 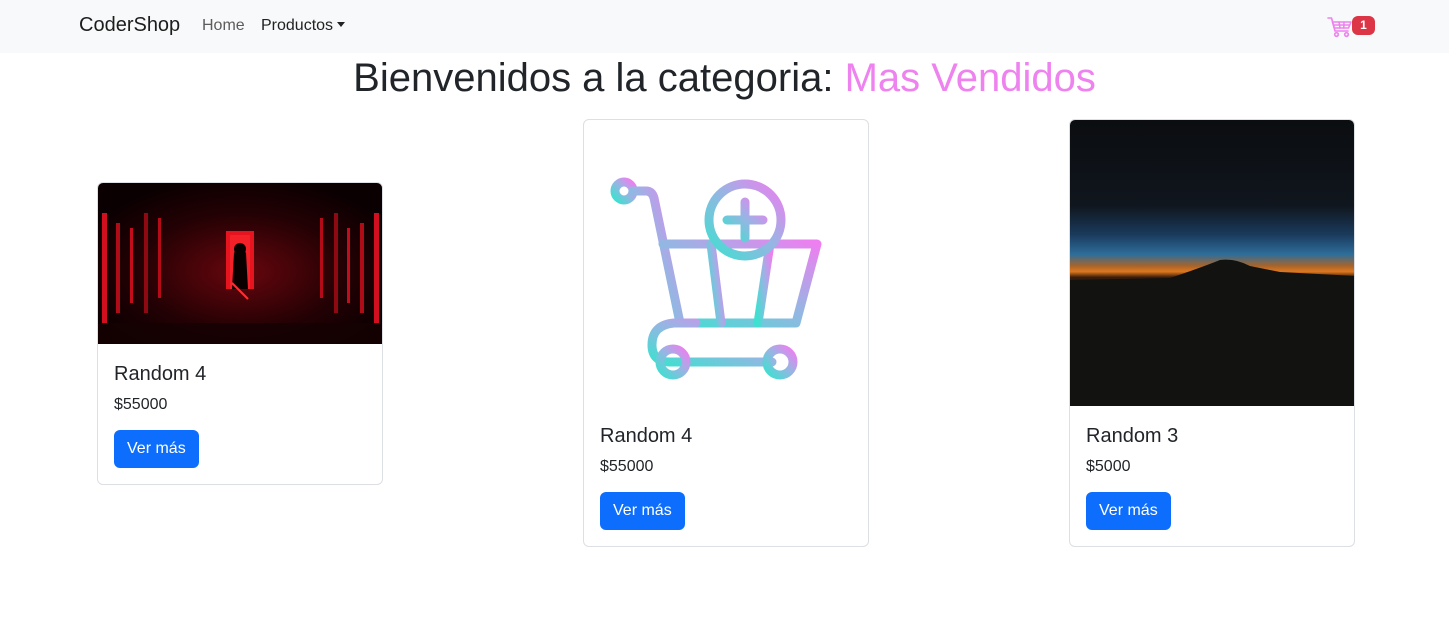 What do you see at coordinates (297, 25) in the screenshot?
I see `nav-dropdown-label: Productos` at bounding box center [297, 25].